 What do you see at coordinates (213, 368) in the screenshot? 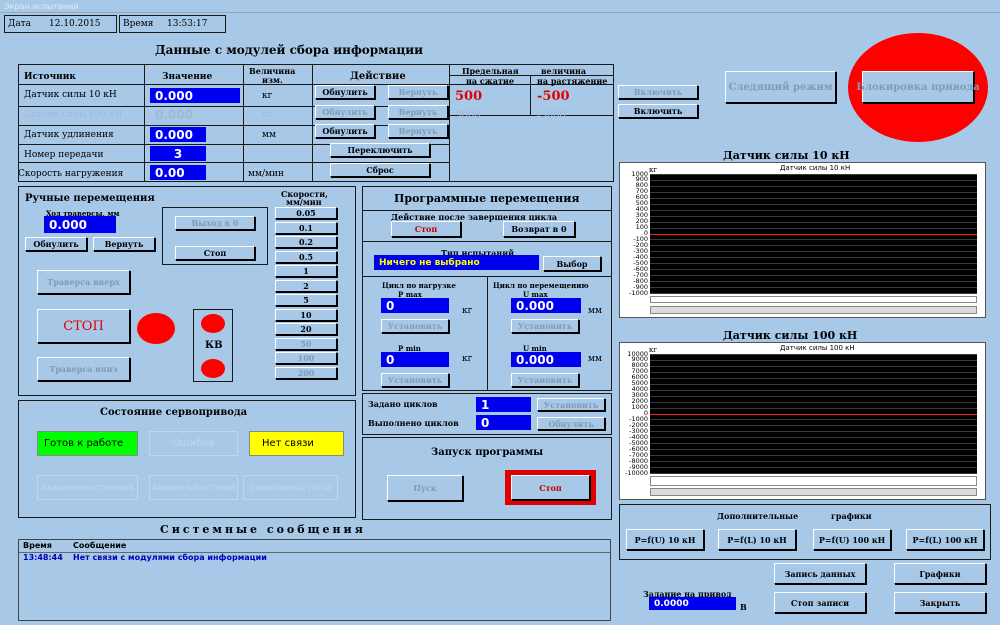
I see `kv-bottom-indicator` at bounding box center [213, 368].